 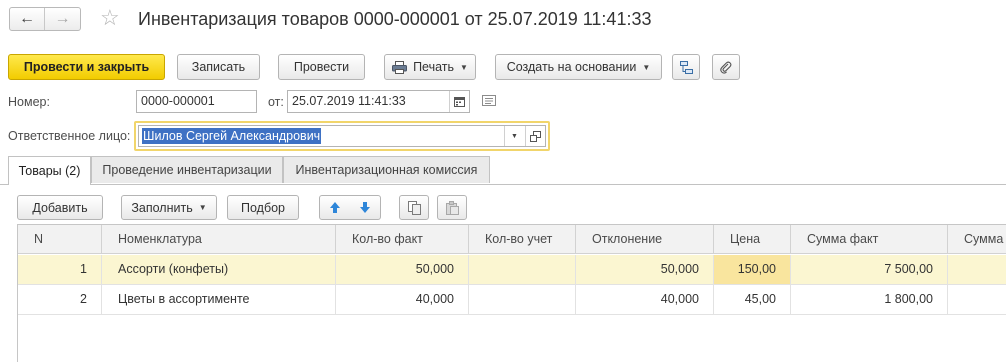 I want to click on paste-row-button, so click(x=452, y=207).